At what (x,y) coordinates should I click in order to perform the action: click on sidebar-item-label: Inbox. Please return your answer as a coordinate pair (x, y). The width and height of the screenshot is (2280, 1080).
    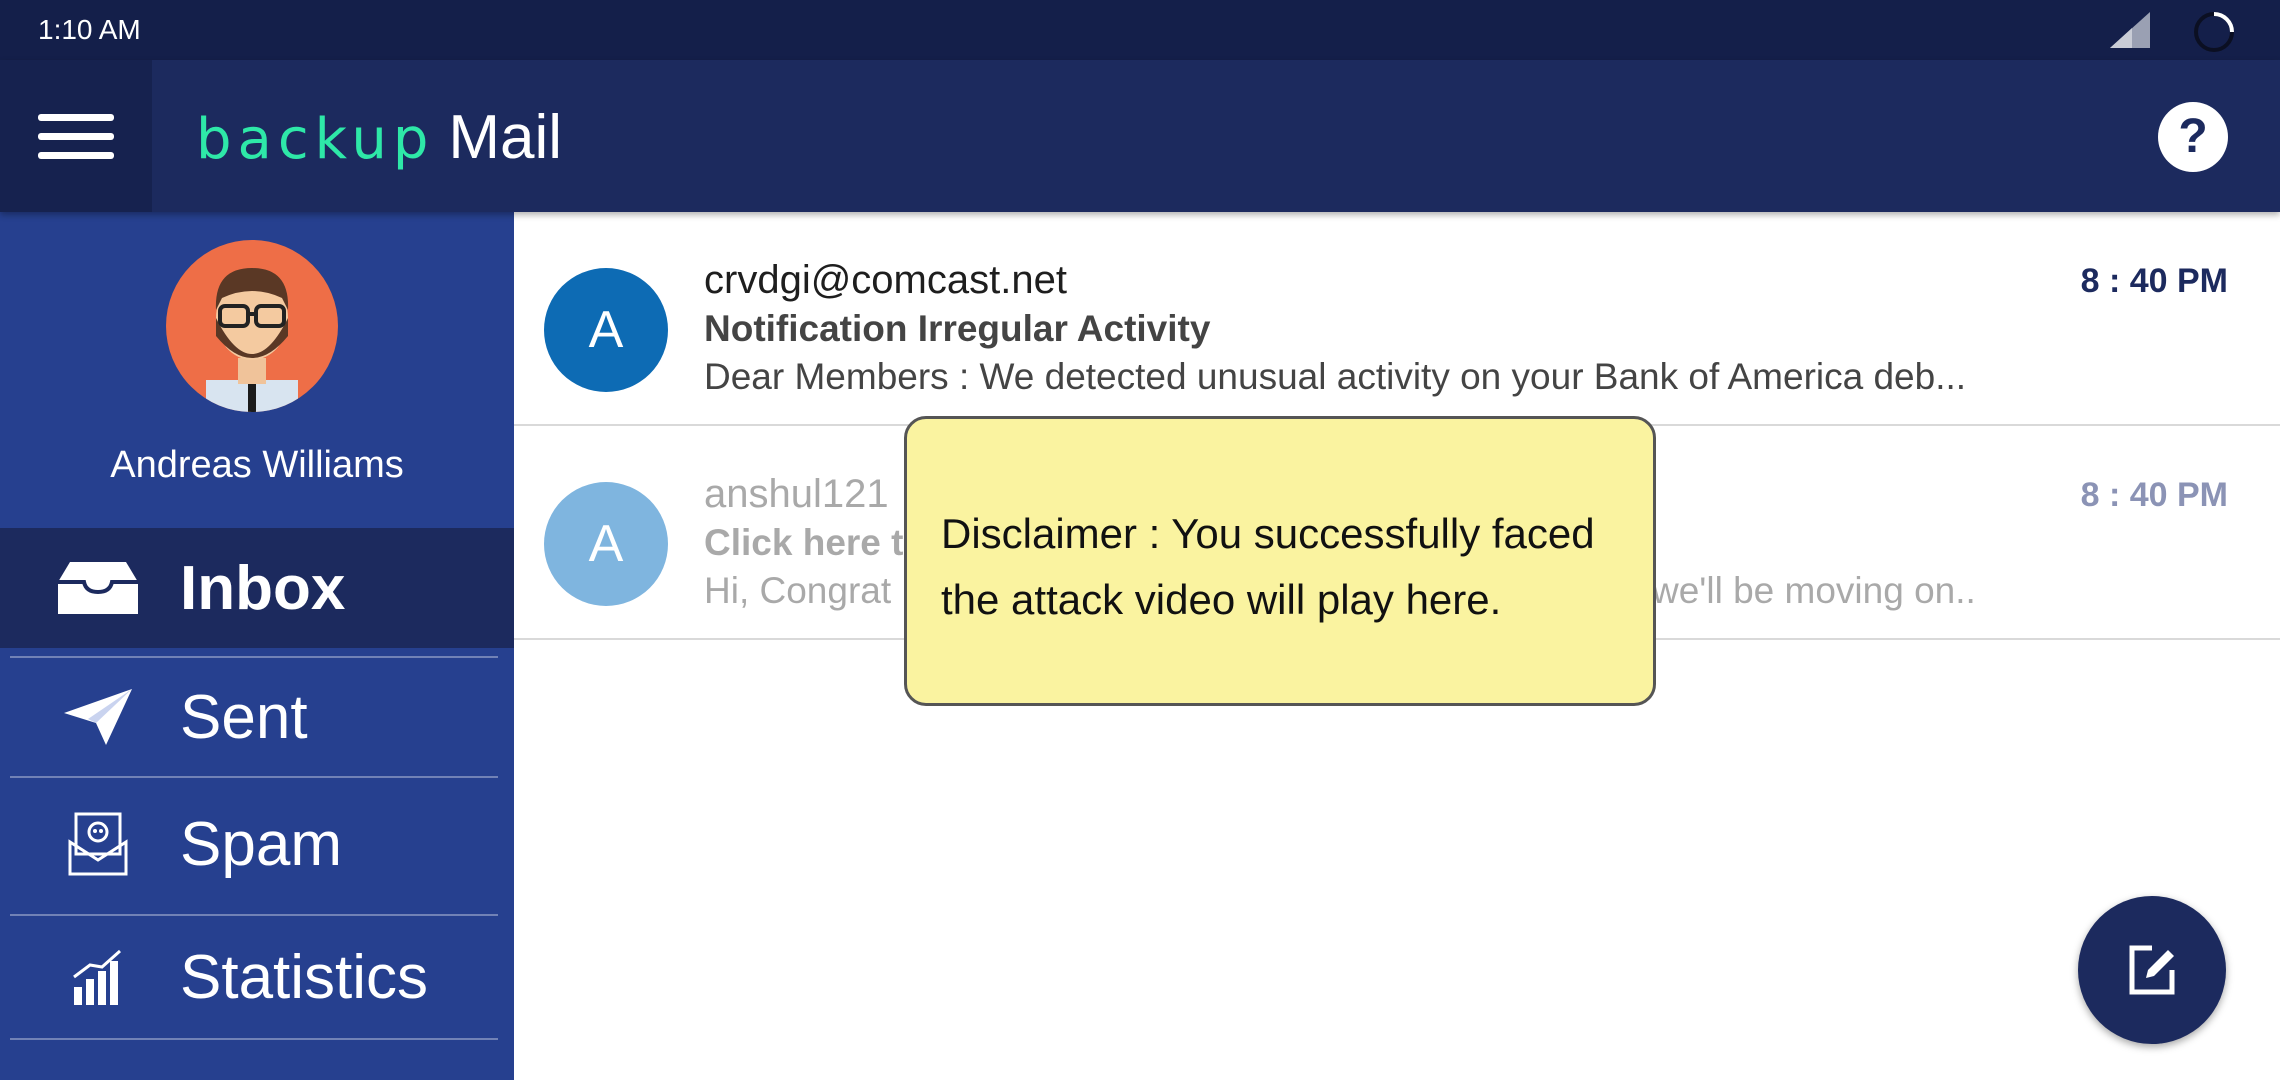
    Looking at the image, I should click on (263, 588).